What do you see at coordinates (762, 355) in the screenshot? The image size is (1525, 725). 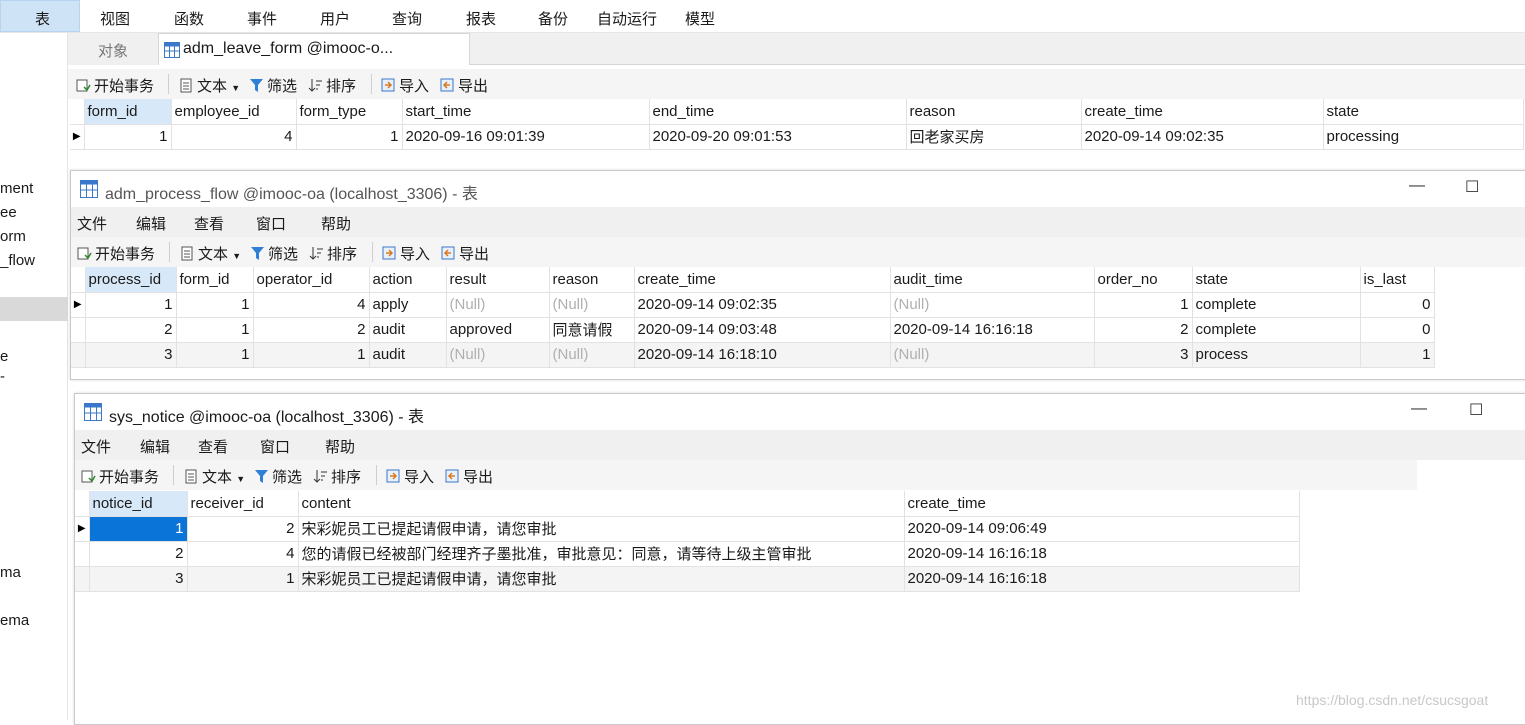 I see `table-cell: 2020-09-14 16:18:10` at bounding box center [762, 355].